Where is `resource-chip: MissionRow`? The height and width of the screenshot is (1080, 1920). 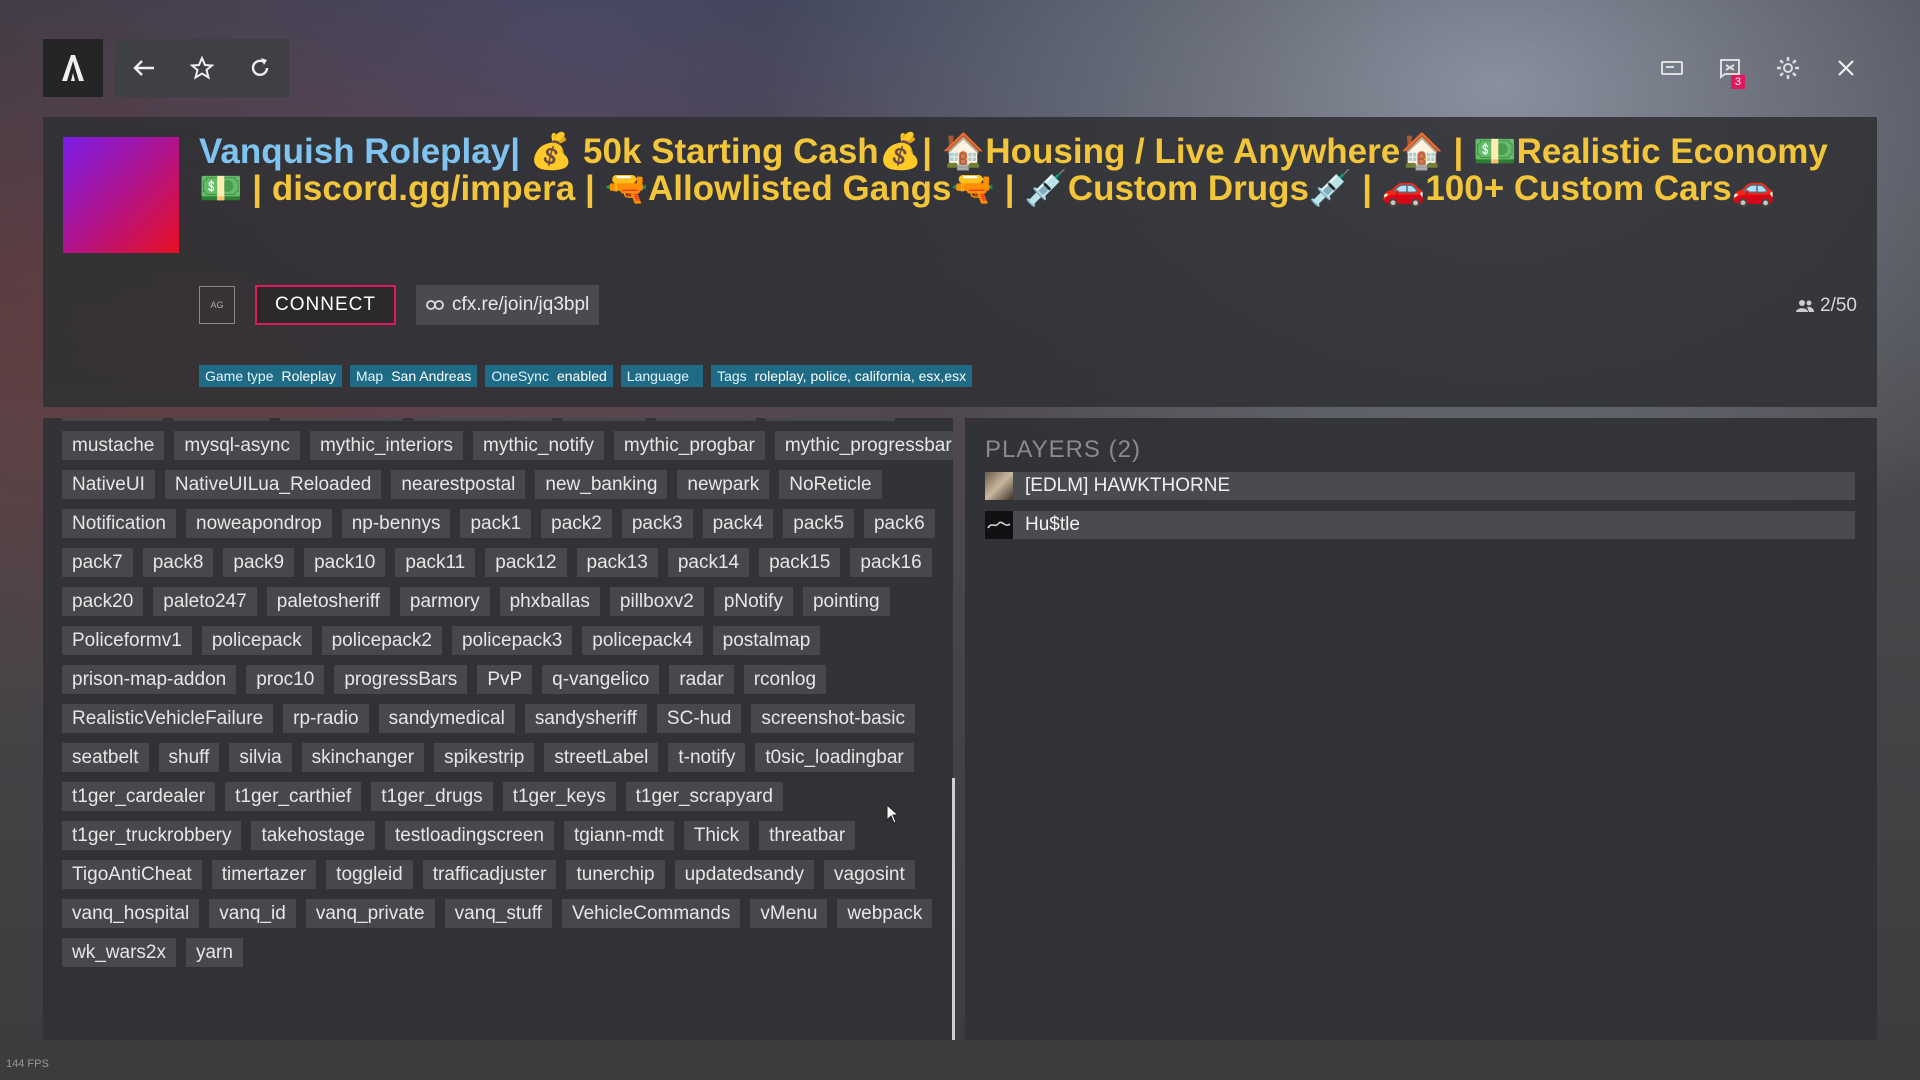 resource-chip: MissionRow is located at coordinates (341, 419).